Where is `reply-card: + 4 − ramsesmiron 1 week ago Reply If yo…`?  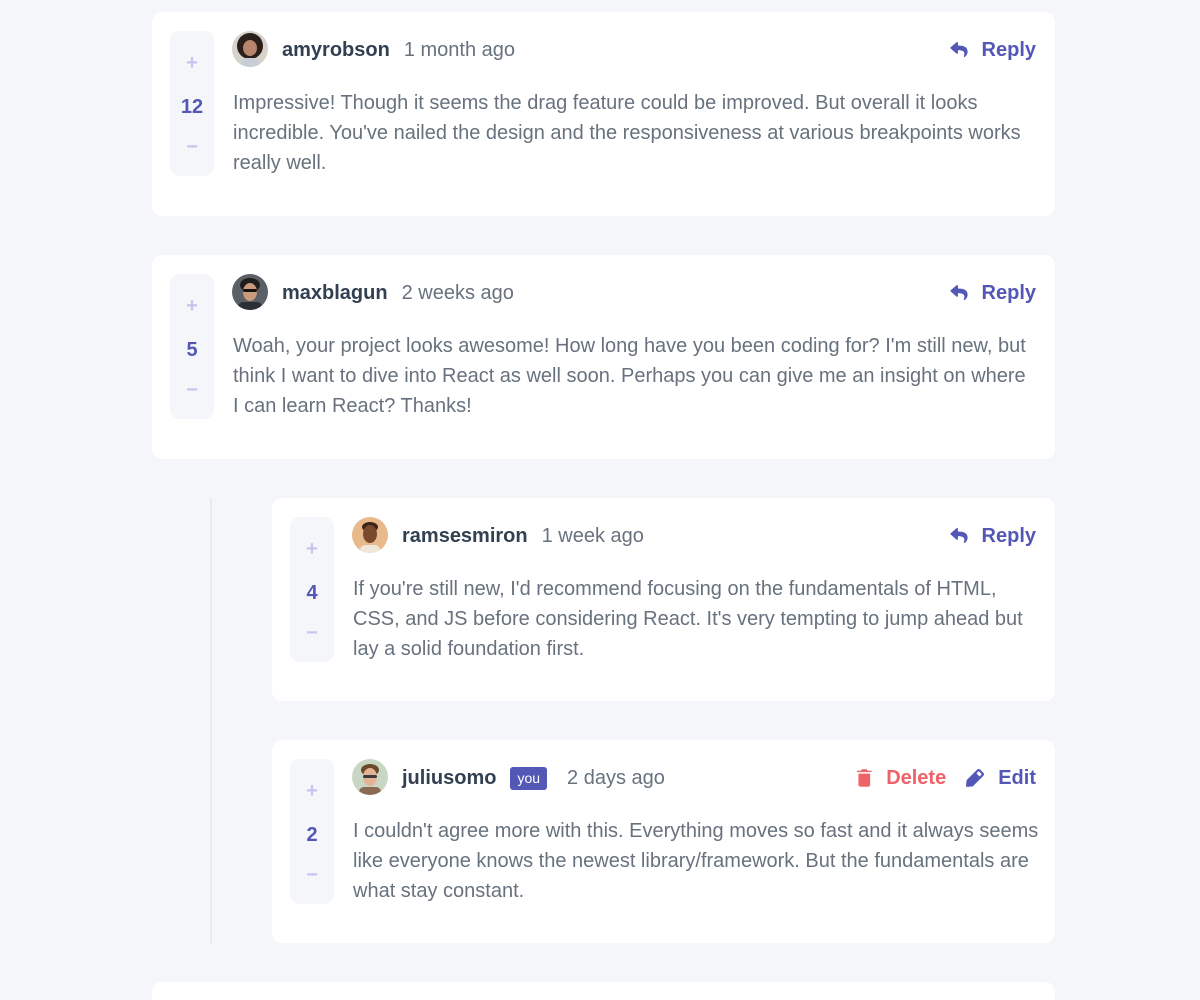 reply-card: + 4 − ramsesmiron 1 week ago Reply If yo… is located at coordinates (663, 599).